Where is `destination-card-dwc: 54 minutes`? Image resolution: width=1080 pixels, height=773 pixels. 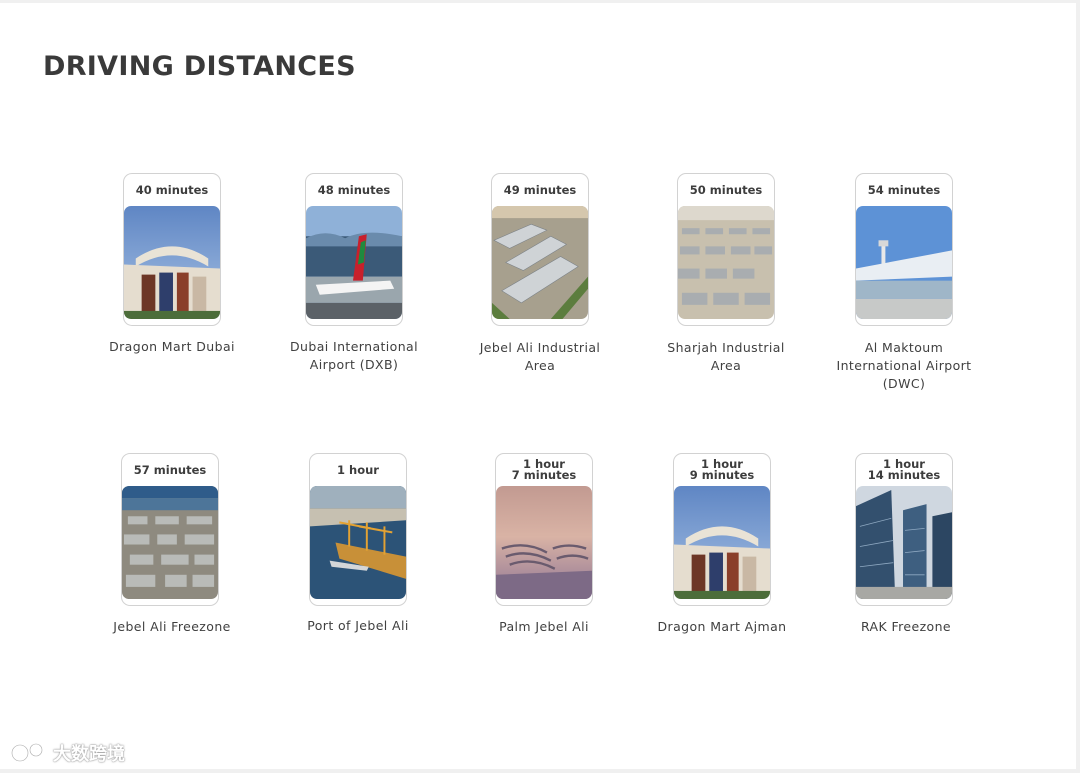 destination-card-dwc: 54 minutes is located at coordinates (904, 249).